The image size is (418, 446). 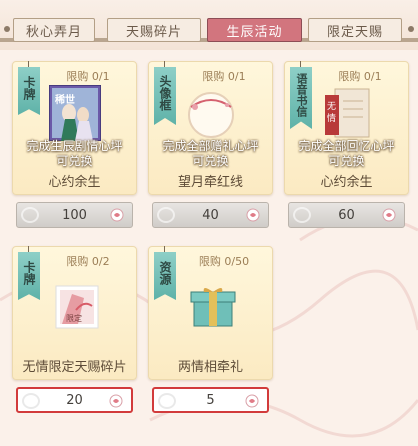 What do you see at coordinates (165, 96) in the screenshot?
I see `item-type-ribbon: 头像框` at bounding box center [165, 96].